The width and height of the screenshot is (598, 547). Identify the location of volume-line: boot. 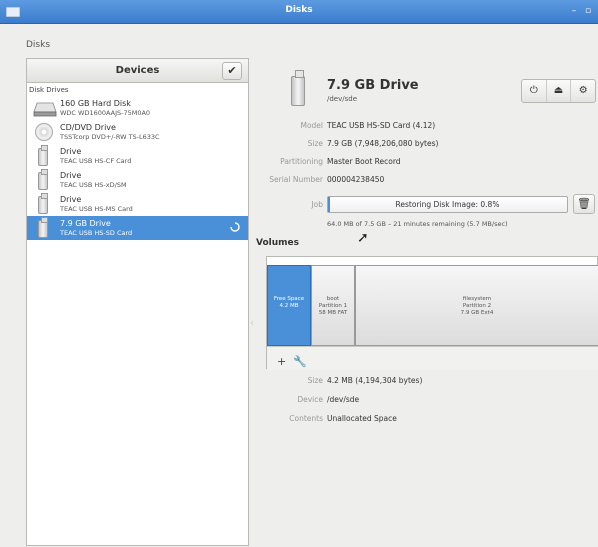
(333, 299).